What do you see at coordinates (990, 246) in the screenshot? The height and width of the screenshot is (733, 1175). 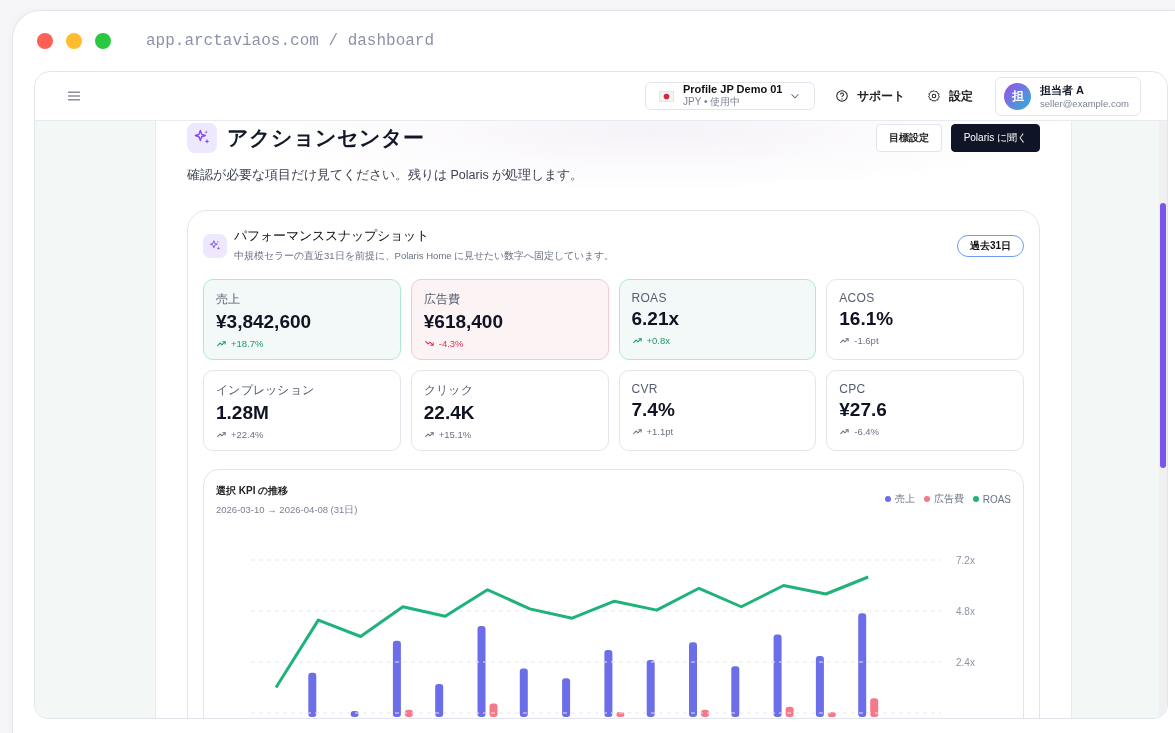 I see `period-button: 過去31日` at bounding box center [990, 246].